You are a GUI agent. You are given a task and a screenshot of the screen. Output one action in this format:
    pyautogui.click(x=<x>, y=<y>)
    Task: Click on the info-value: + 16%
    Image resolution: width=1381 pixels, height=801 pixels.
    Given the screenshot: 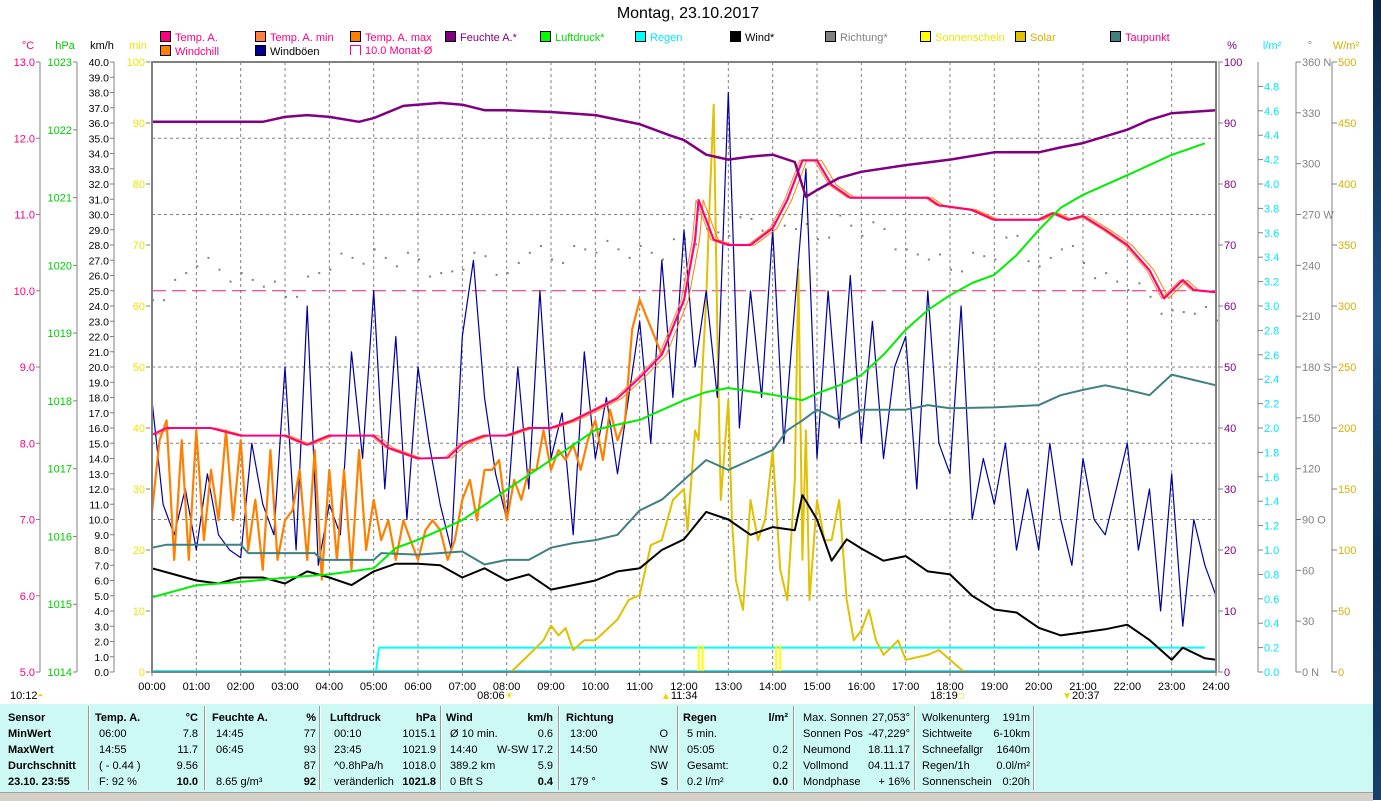 What is the action you would take?
    pyautogui.click(x=894, y=782)
    